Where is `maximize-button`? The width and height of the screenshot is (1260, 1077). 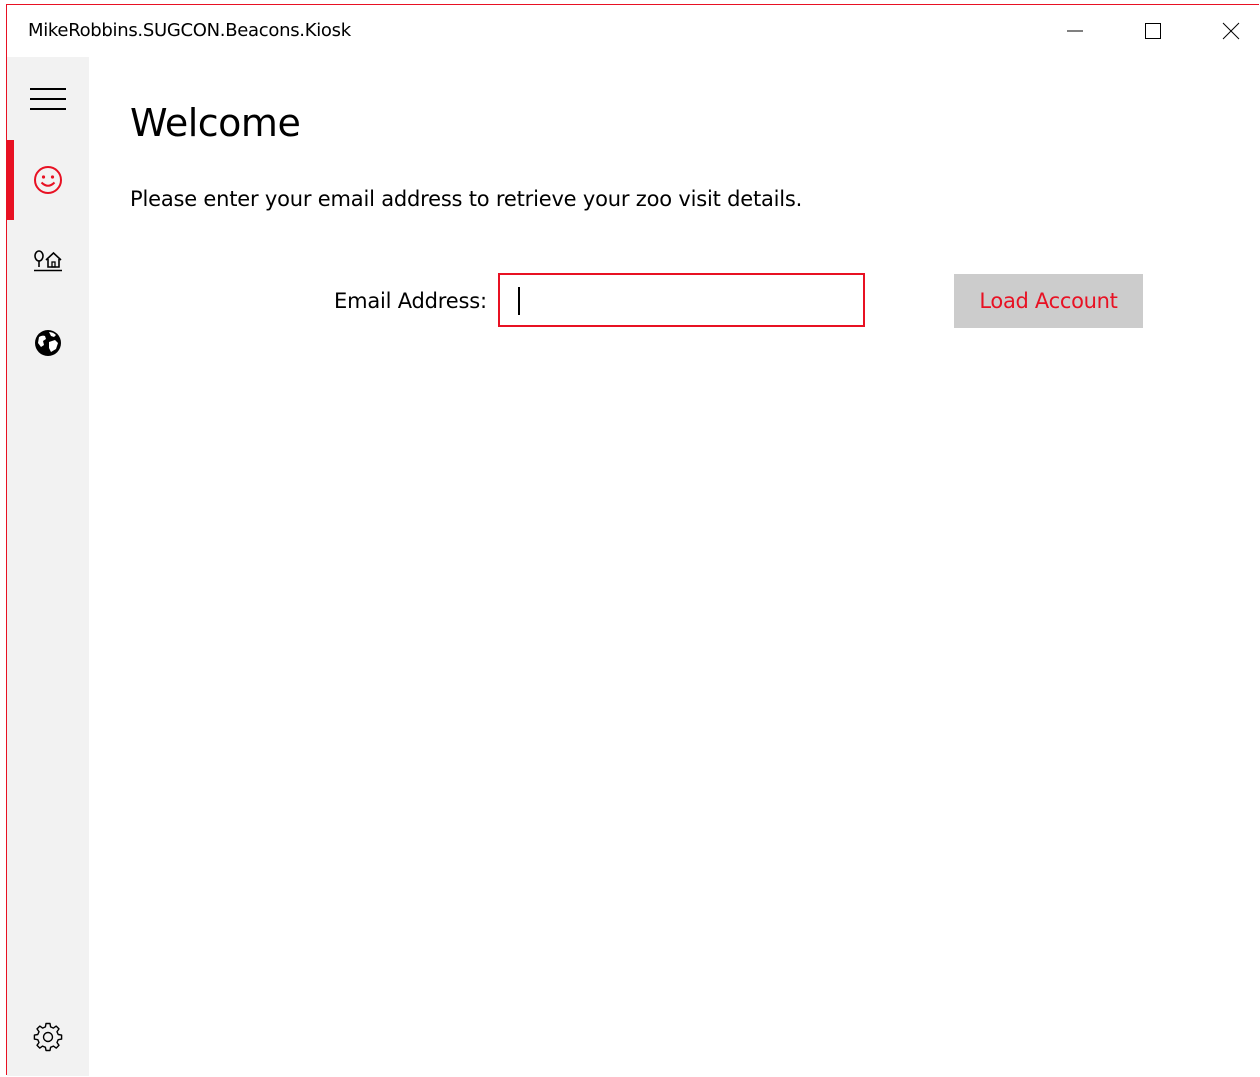
maximize-button is located at coordinates (1153, 31).